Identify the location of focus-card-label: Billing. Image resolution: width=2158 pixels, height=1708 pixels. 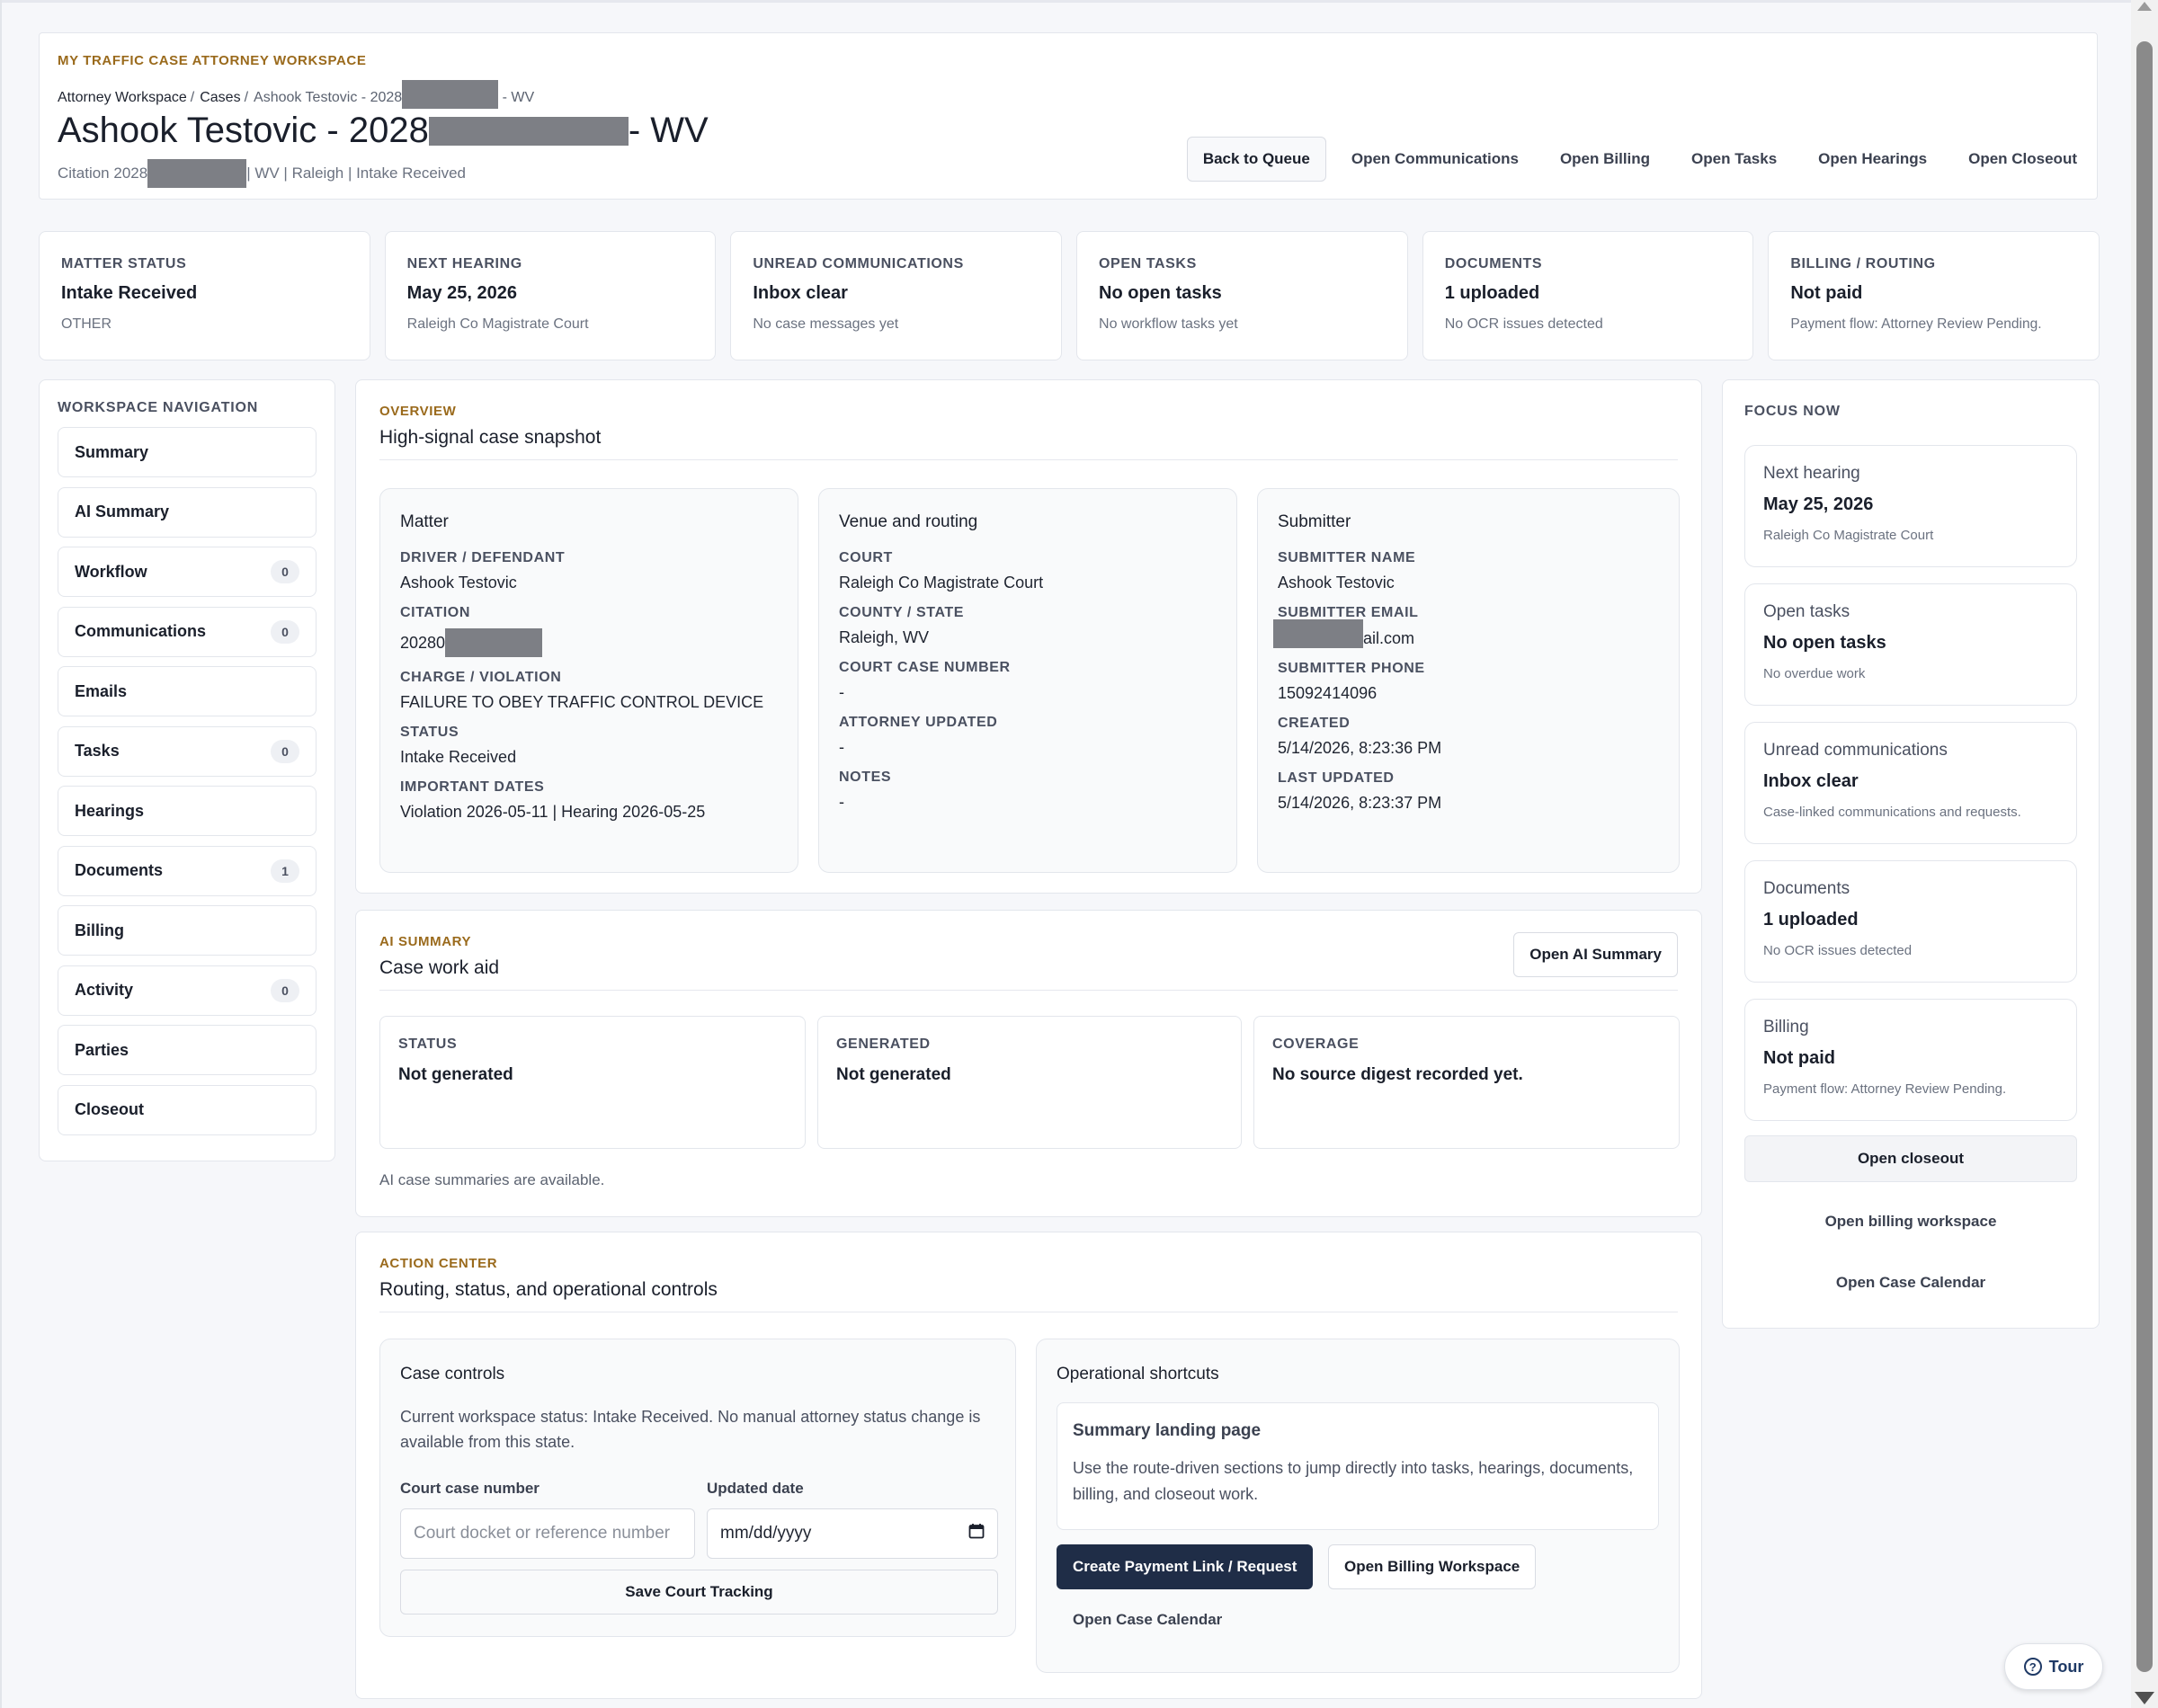
(1786, 1027).